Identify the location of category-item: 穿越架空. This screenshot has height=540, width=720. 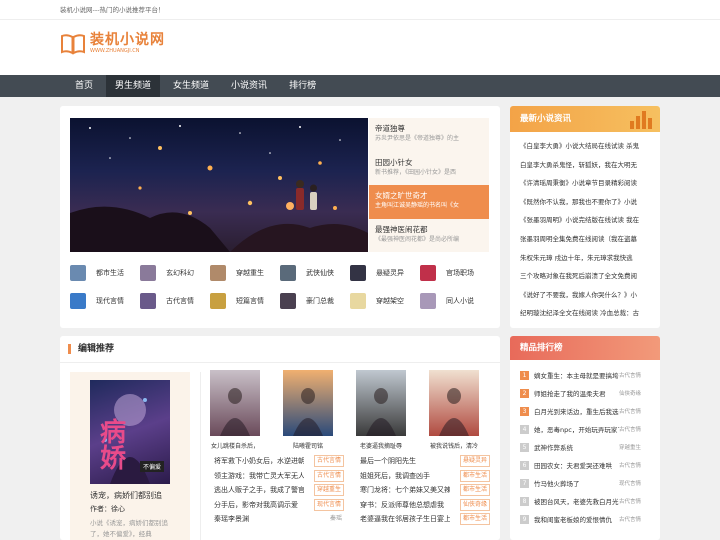
(385, 301).